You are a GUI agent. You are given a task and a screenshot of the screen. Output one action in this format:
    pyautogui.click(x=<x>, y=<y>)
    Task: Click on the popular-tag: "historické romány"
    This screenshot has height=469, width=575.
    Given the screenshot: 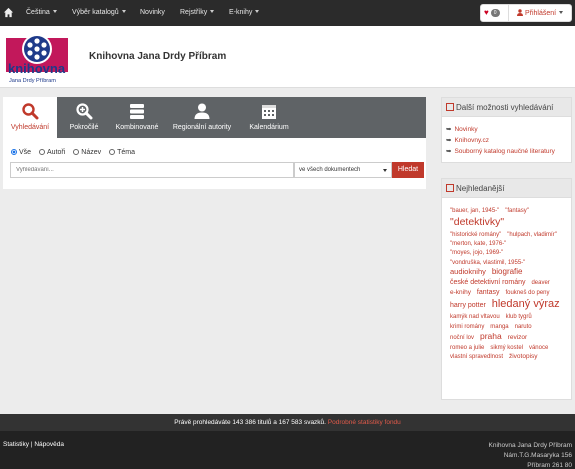 What is the action you would take?
    pyautogui.click(x=475, y=235)
    